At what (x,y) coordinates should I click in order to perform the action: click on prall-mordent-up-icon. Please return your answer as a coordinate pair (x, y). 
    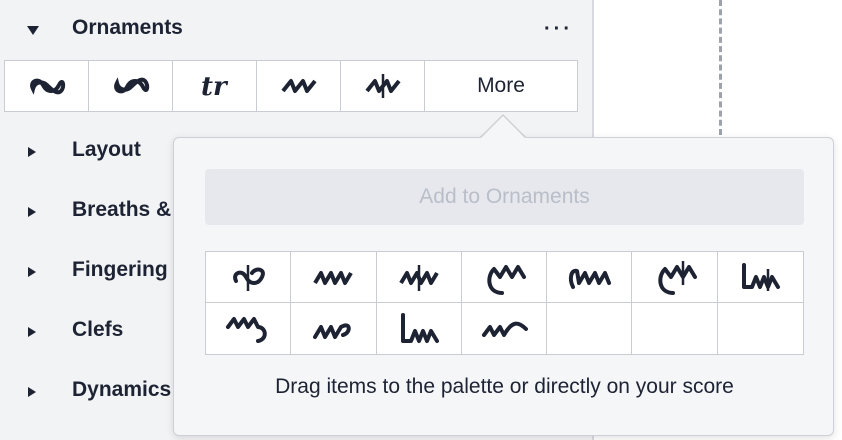
    Looking at the image, I should click on (677, 278).